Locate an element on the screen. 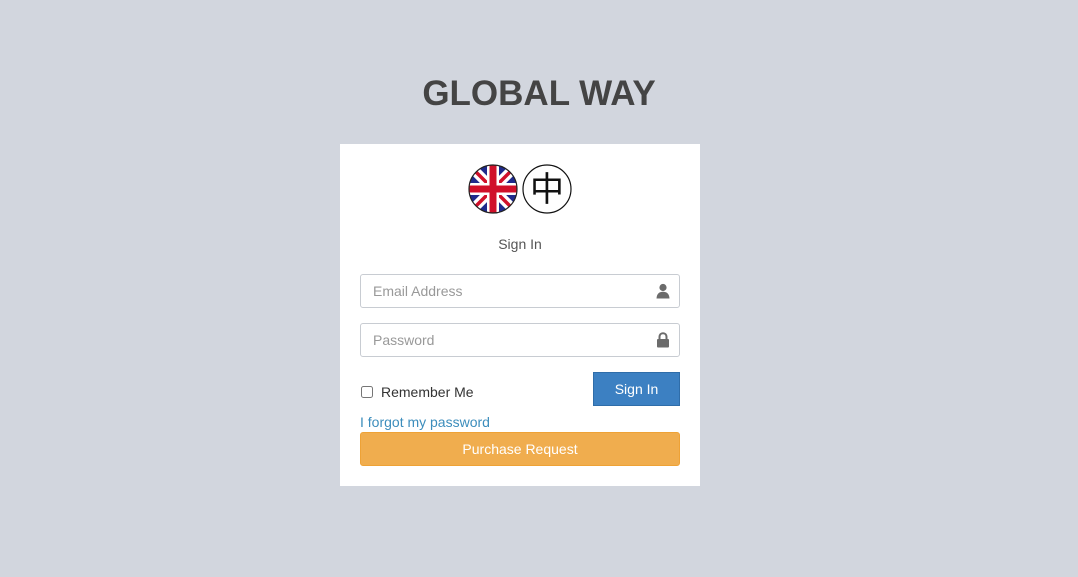  email-input is located at coordinates (520, 291).